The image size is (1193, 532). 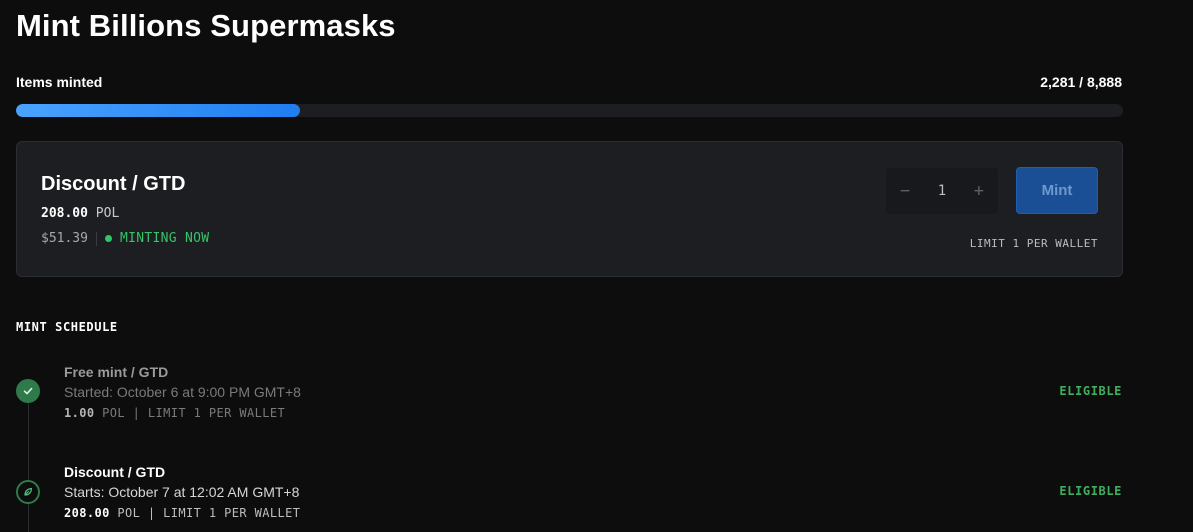 What do you see at coordinates (182, 392) in the screenshot?
I see `phase-time: Started: October 6 at 9:00 PM GMT+8` at bounding box center [182, 392].